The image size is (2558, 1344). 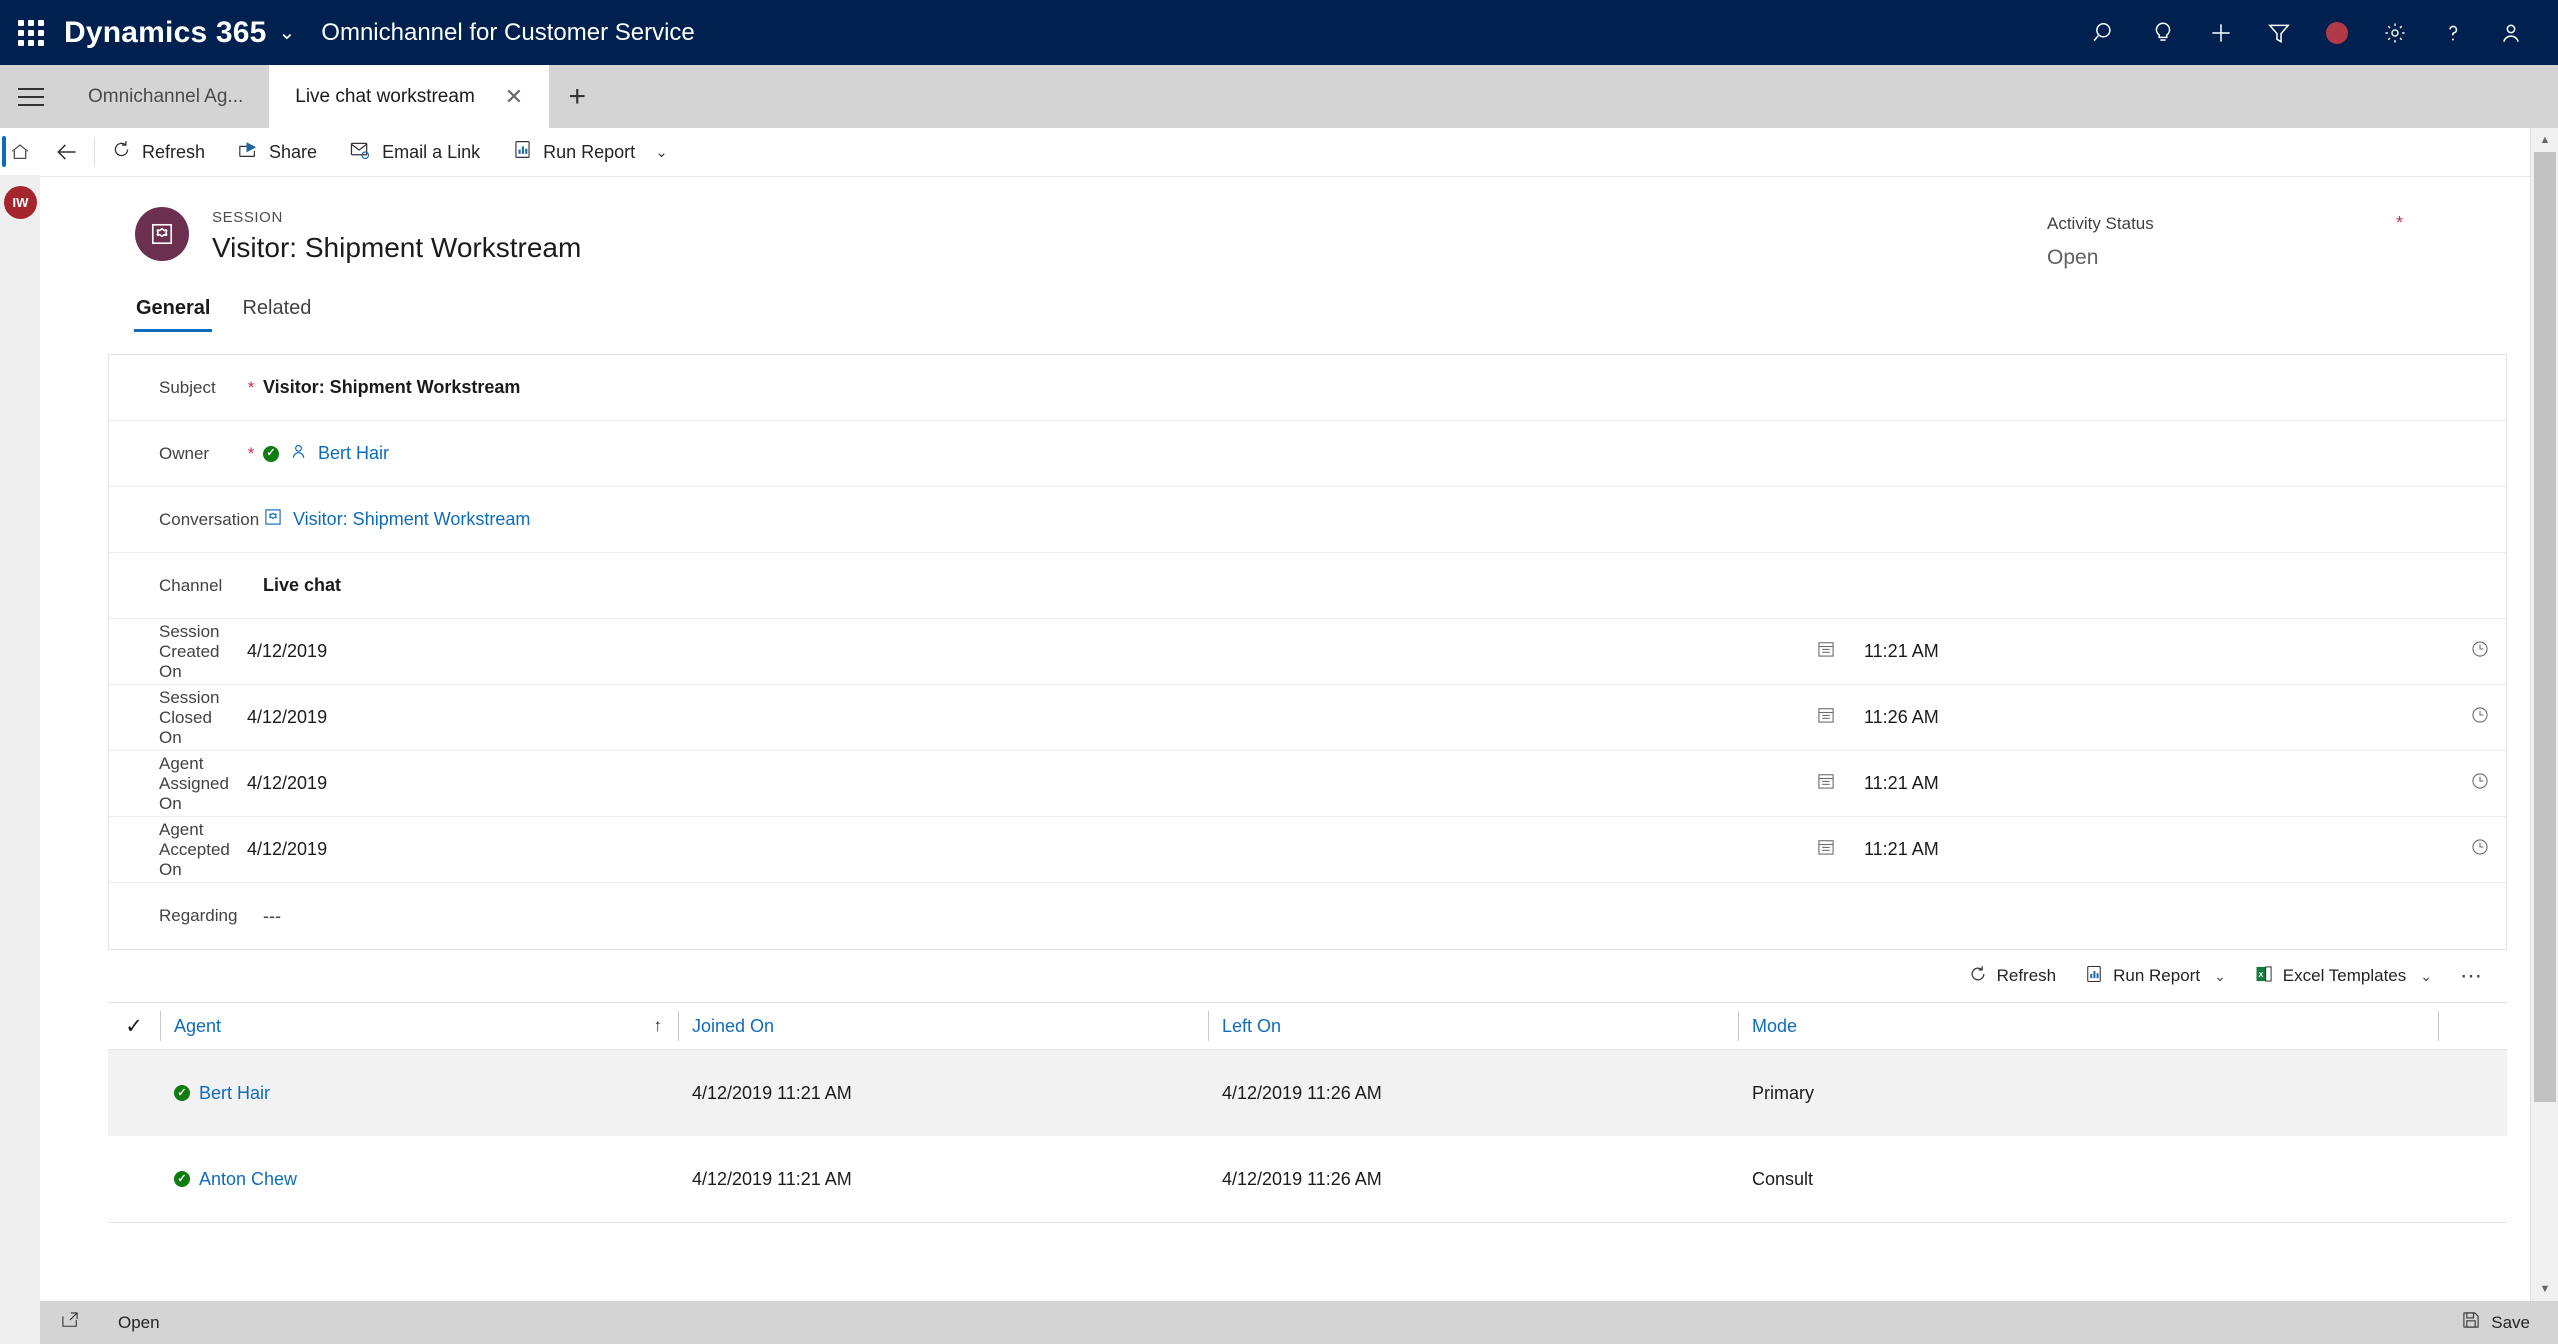 What do you see at coordinates (272, 916) in the screenshot?
I see `regarding-value: ---` at bounding box center [272, 916].